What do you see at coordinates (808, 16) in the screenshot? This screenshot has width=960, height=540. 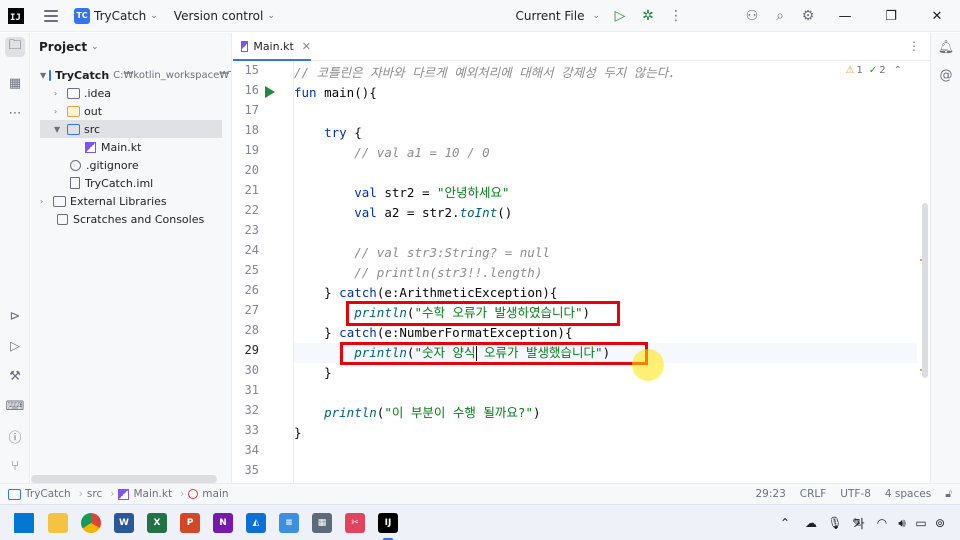 I see `gear-icon: ⚙` at bounding box center [808, 16].